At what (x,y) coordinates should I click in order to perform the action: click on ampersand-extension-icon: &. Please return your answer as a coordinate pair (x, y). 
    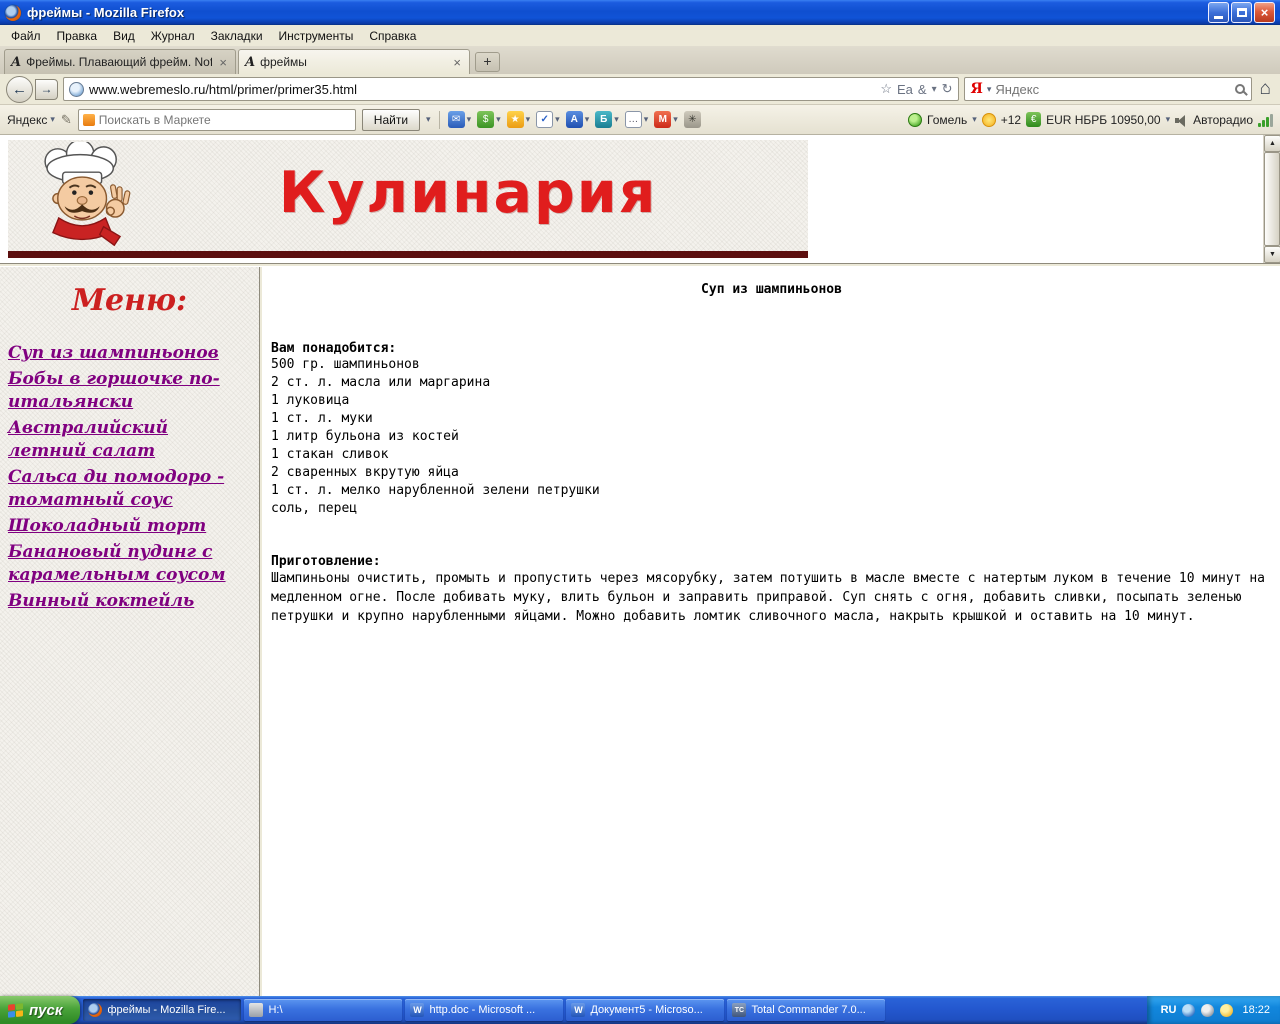
    Looking at the image, I should click on (922, 89).